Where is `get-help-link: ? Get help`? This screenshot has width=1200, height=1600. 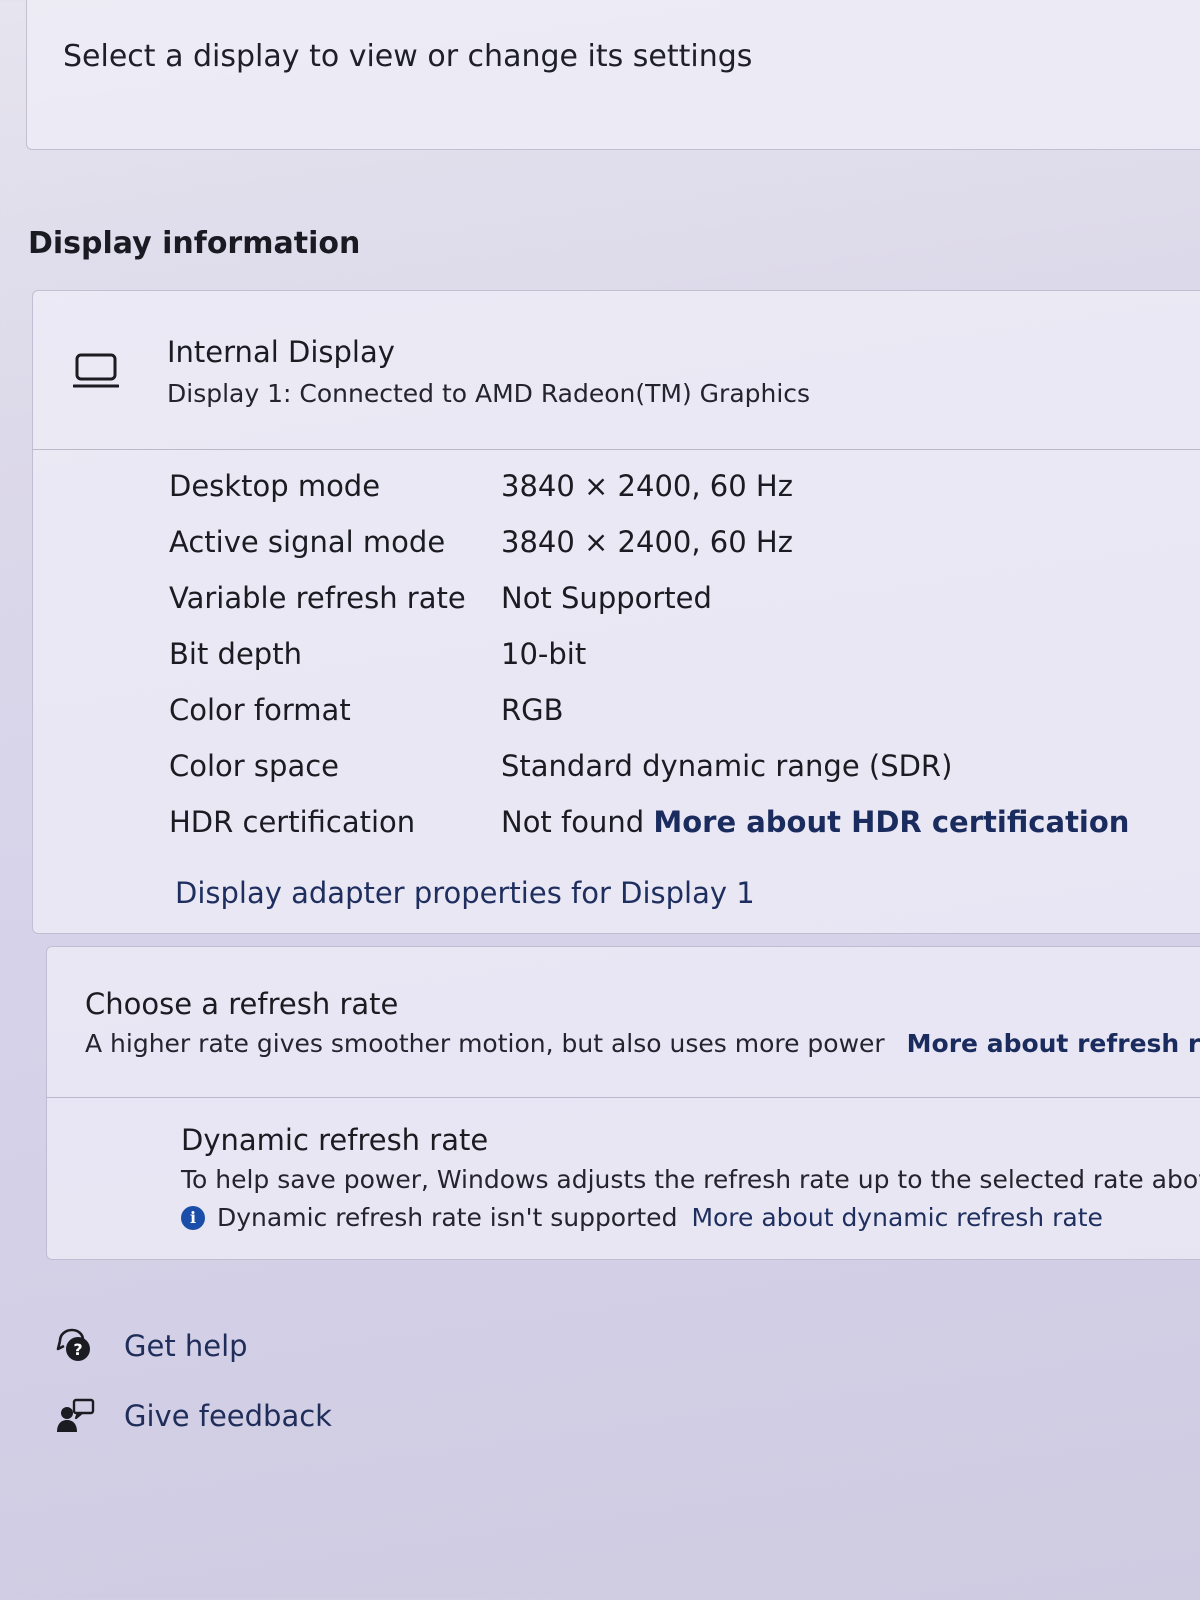 get-help-link: ? Get help is located at coordinates (152, 1346).